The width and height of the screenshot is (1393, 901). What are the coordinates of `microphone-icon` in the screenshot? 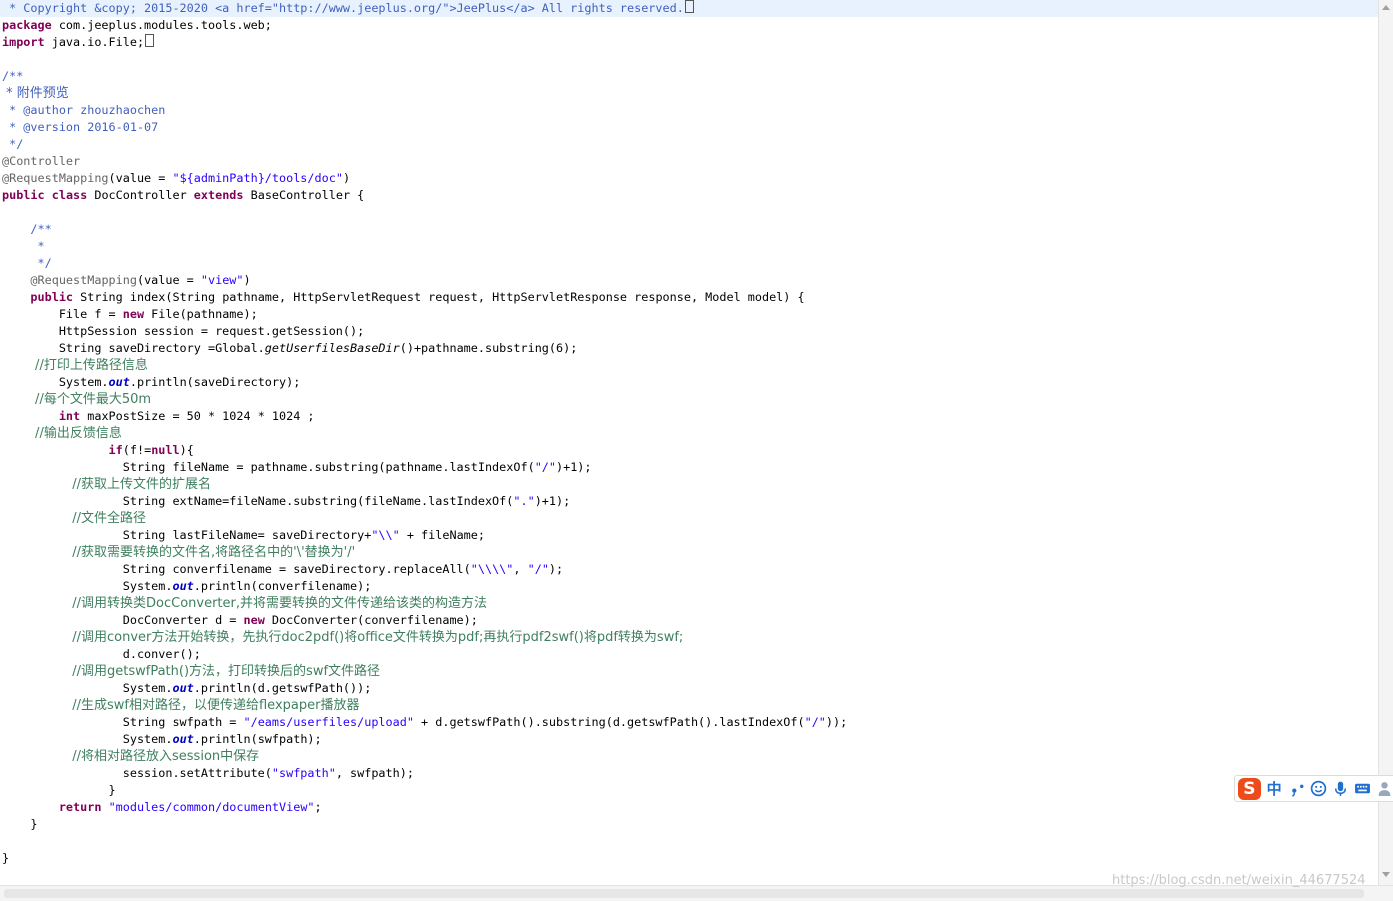 It's located at (1340, 789).